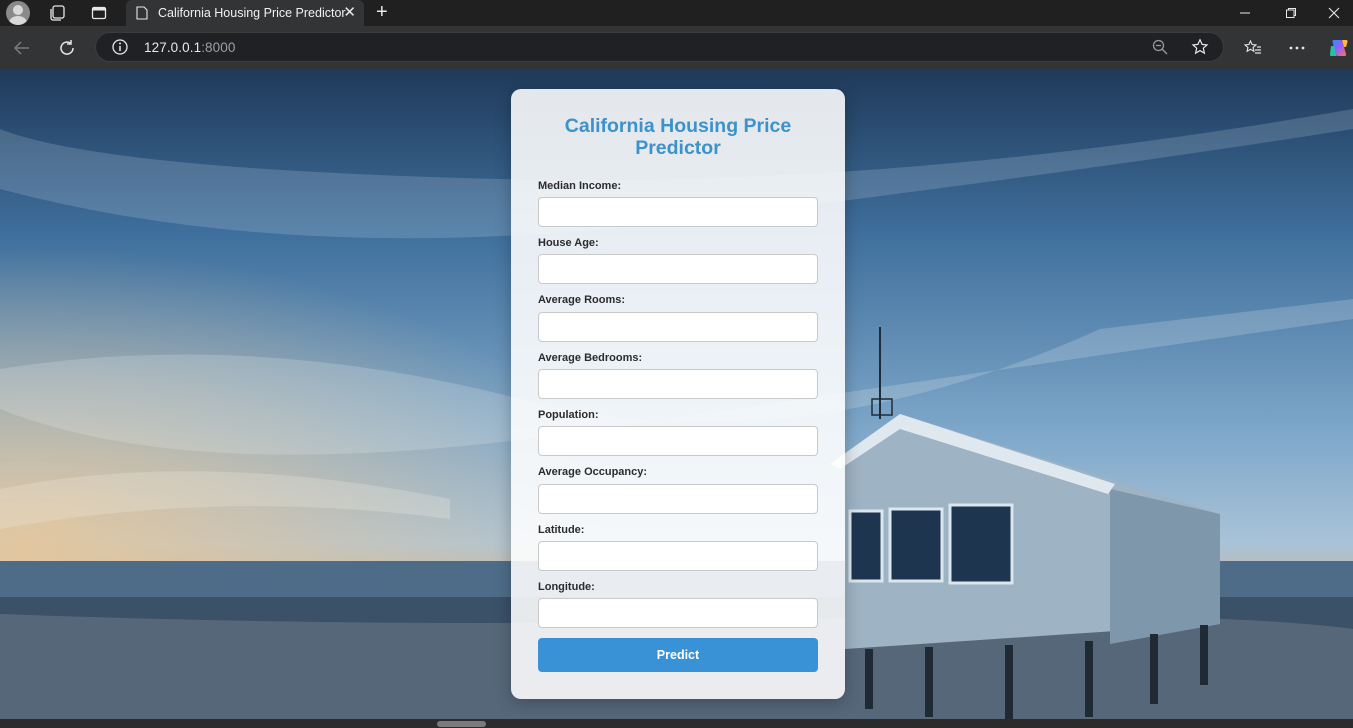 This screenshot has height=728, width=1353. What do you see at coordinates (590, 358) in the screenshot?
I see `average-bedrooms-label: Average Bedrooms:` at bounding box center [590, 358].